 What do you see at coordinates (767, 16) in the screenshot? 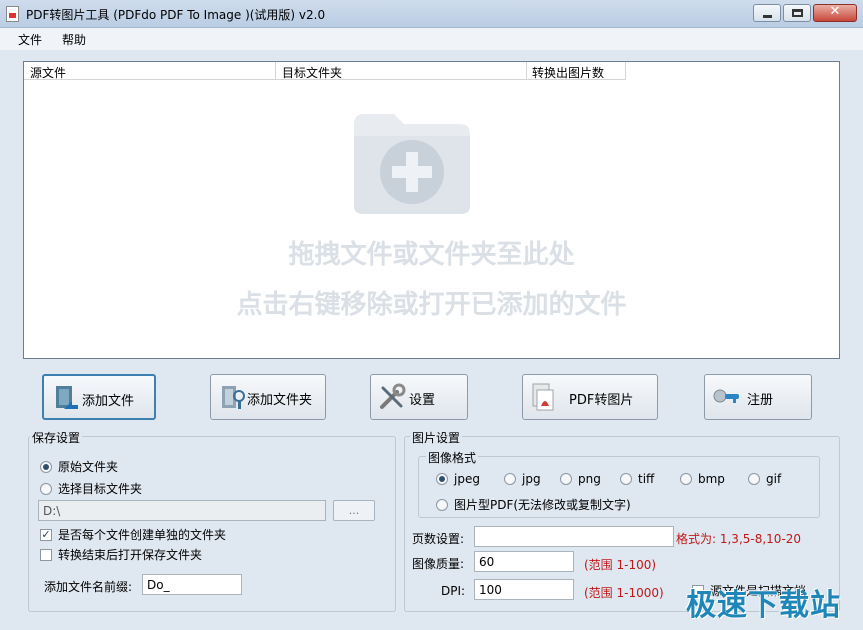
I see `minimize-icon` at bounding box center [767, 16].